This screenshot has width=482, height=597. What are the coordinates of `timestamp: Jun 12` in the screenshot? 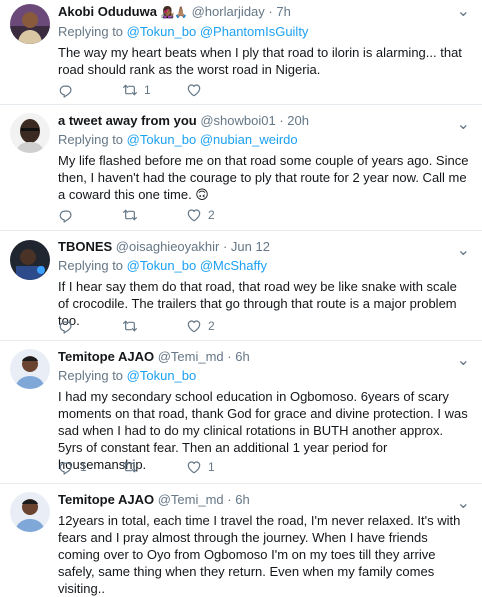 It's located at (250, 246).